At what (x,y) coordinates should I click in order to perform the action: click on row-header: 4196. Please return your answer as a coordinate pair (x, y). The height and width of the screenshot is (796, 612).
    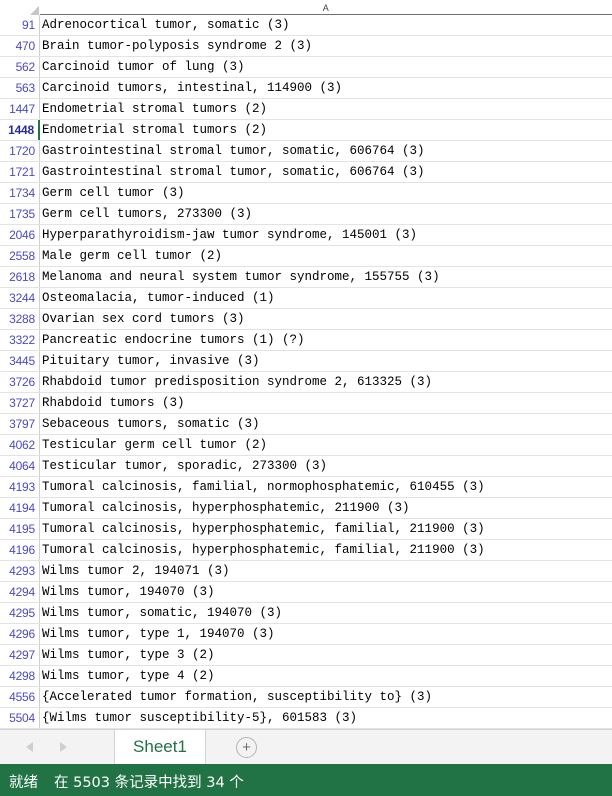
    Looking at the image, I should click on (20, 550).